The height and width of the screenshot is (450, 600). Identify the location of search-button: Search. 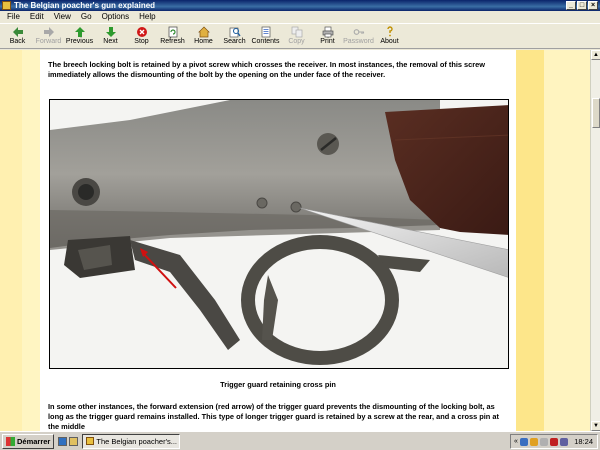
(234, 36).